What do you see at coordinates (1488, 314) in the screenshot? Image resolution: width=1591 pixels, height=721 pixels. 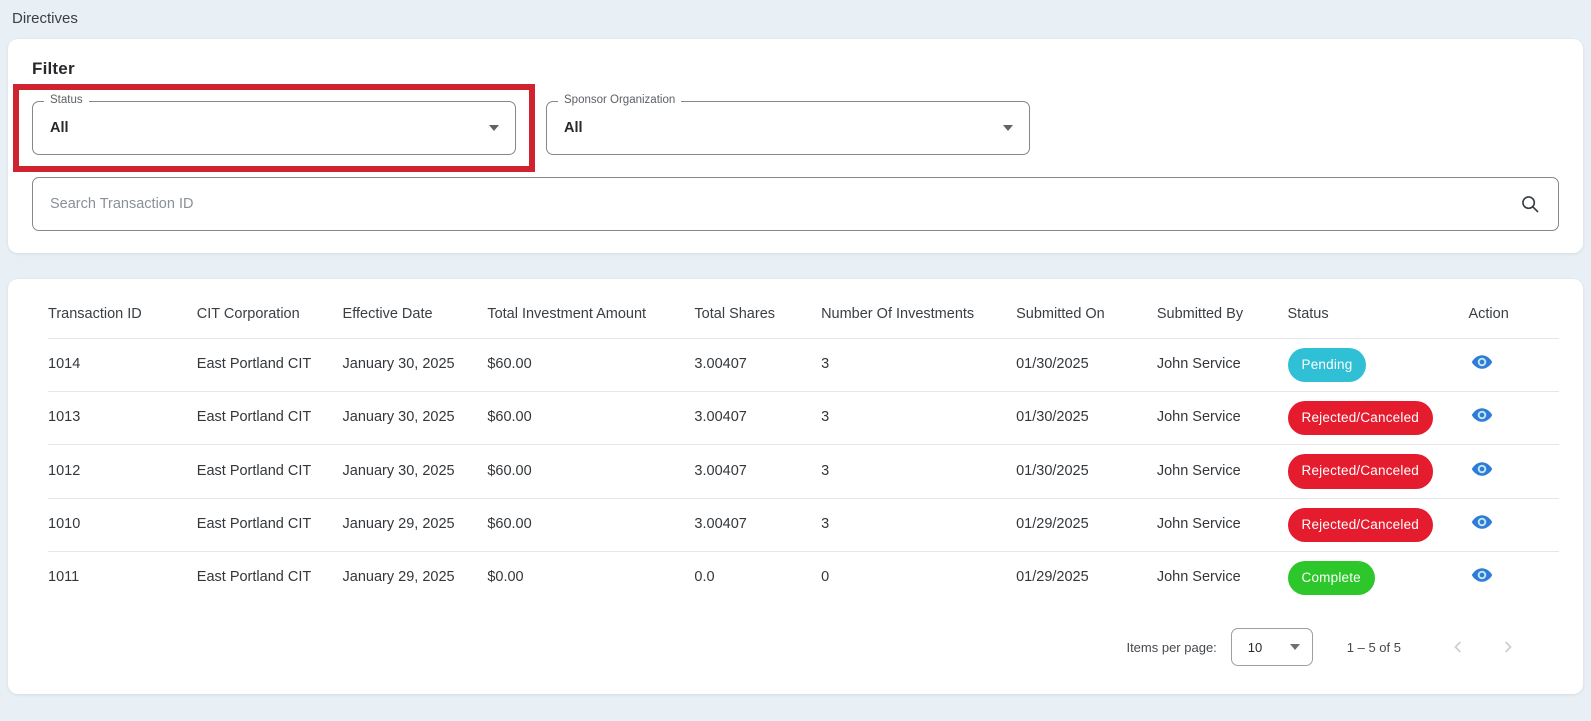 I see `column-header-action: Action` at bounding box center [1488, 314].